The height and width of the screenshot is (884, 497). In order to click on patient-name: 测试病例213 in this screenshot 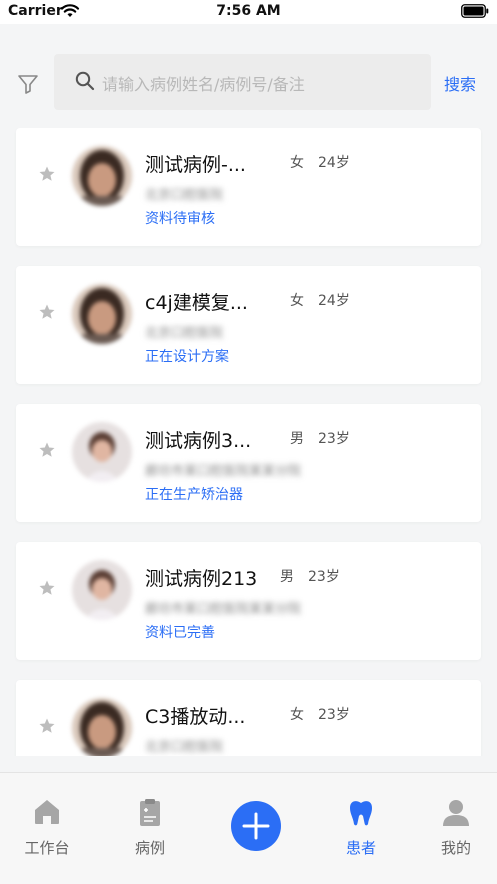, I will do `click(201, 579)`.